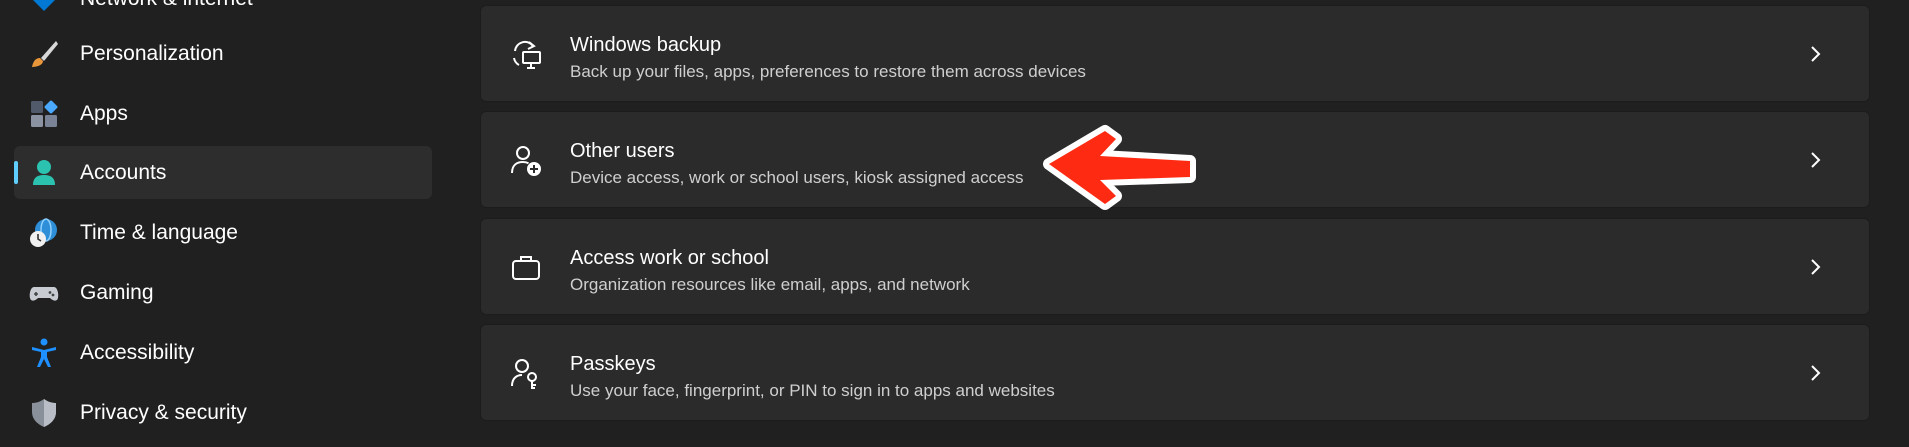 This screenshot has height=447, width=1909. What do you see at coordinates (669, 258) in the screenshot?
I see `card-title: Access work or school` at bounding box center [669, 258].